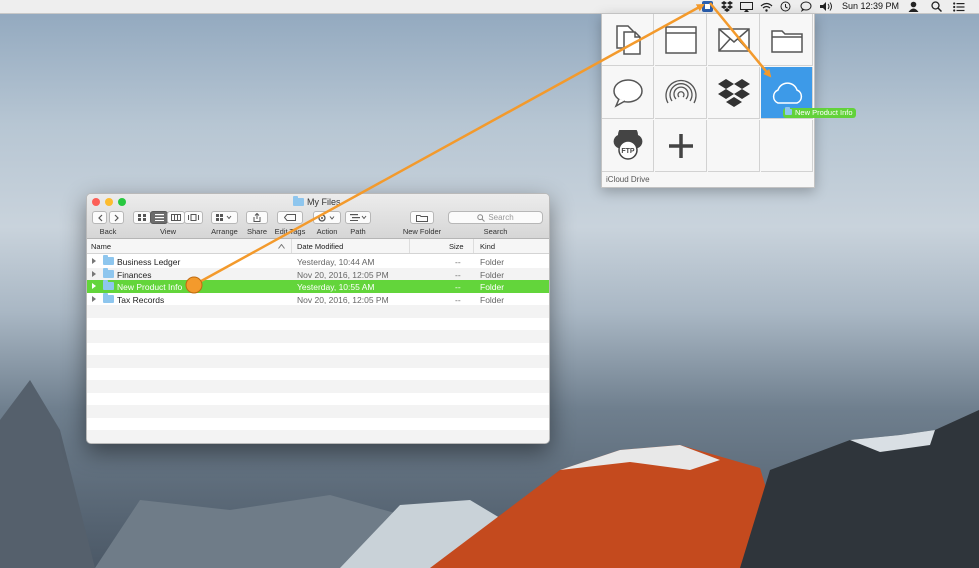  Describe the element at coordinates (116, 217) in the screenshot. I see `forward-button` at that location.